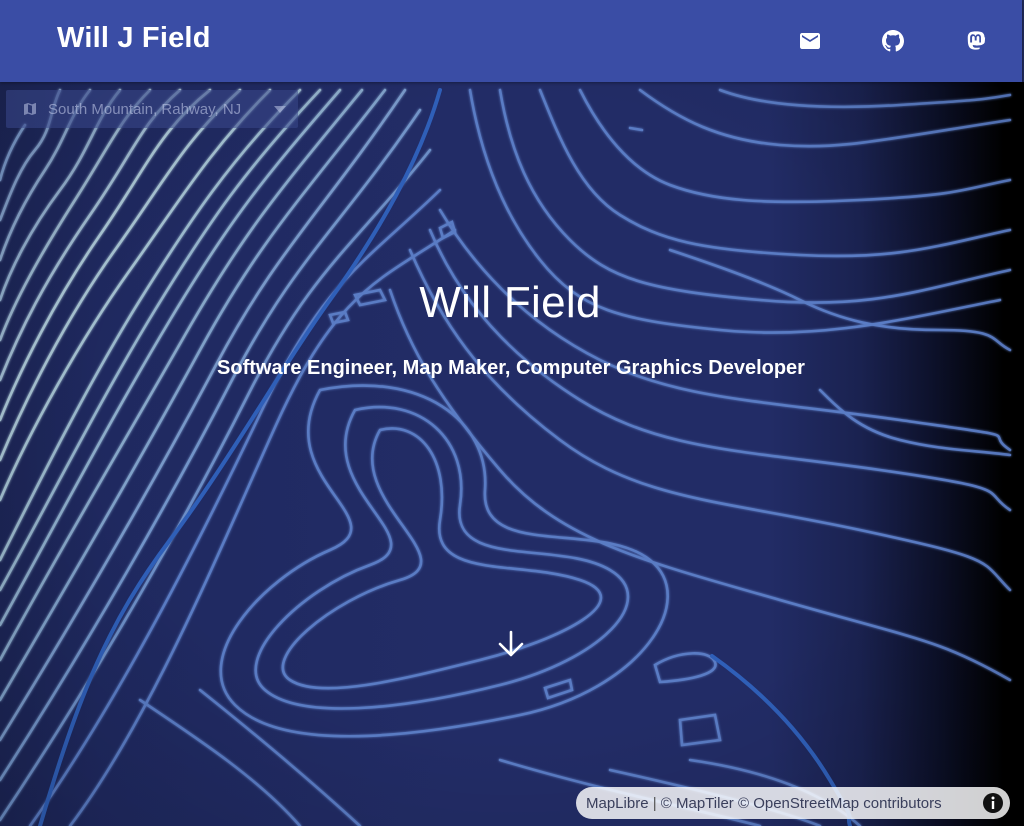 The image size is (1024, 826). I want to click on openstreetmap-link: © OpenStreetMap contributors, so click(840, 803).